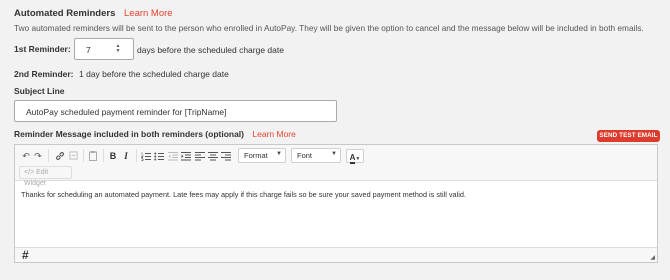 This screenshot has height=280, width=670. I want to click on first-reminder-days-value: 7, so click(88, 50).